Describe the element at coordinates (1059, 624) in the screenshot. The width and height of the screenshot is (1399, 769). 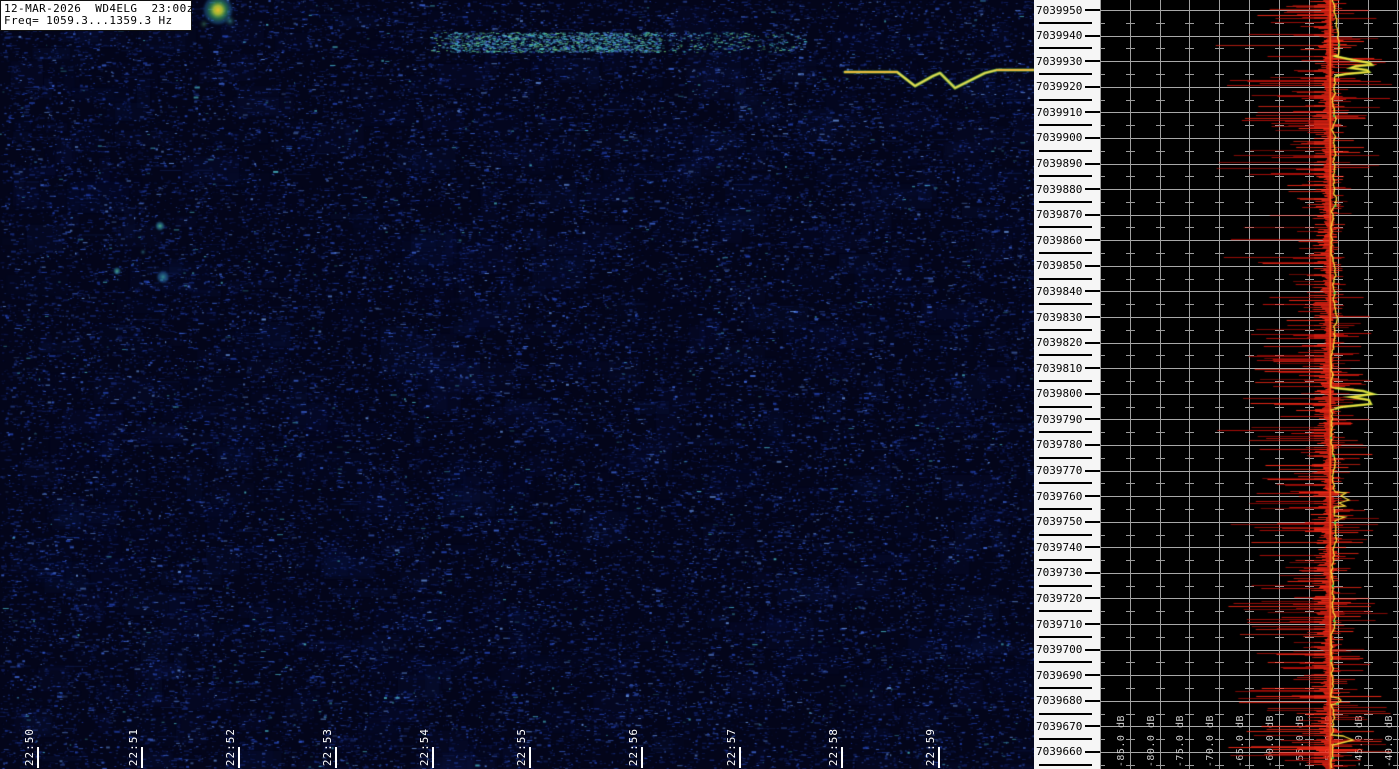
I see `frequency-label: 7039710` at that location.